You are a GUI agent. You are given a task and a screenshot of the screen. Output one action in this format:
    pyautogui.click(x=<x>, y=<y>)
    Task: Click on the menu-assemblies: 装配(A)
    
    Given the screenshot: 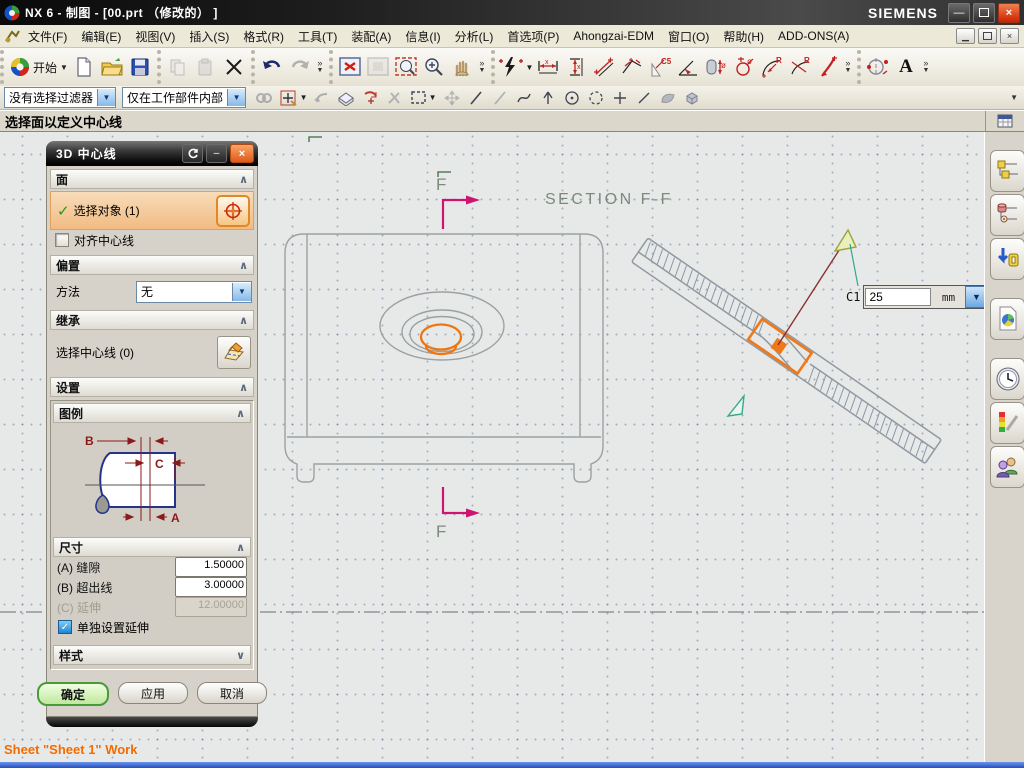 What is the action you would take?
    pyautogui.click(x=371, y=36)
    